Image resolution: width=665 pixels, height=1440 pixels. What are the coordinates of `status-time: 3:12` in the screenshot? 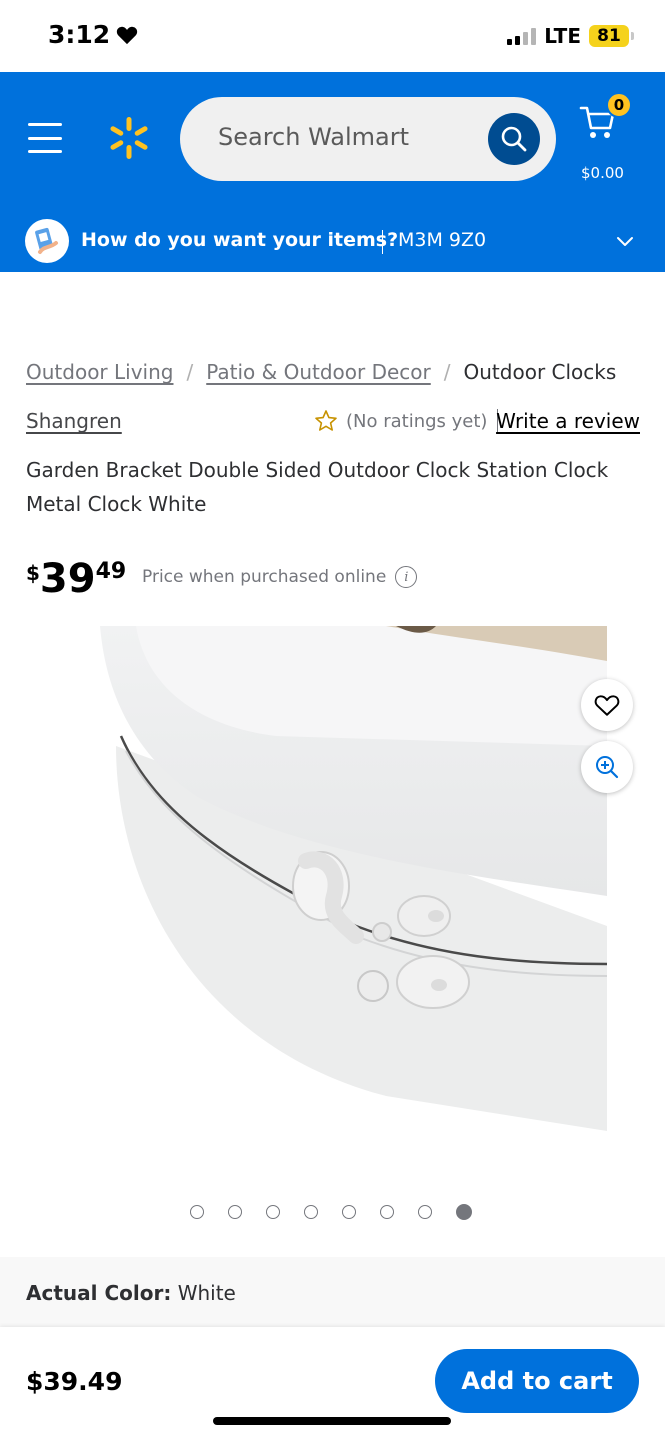 It's located at (93, 34).